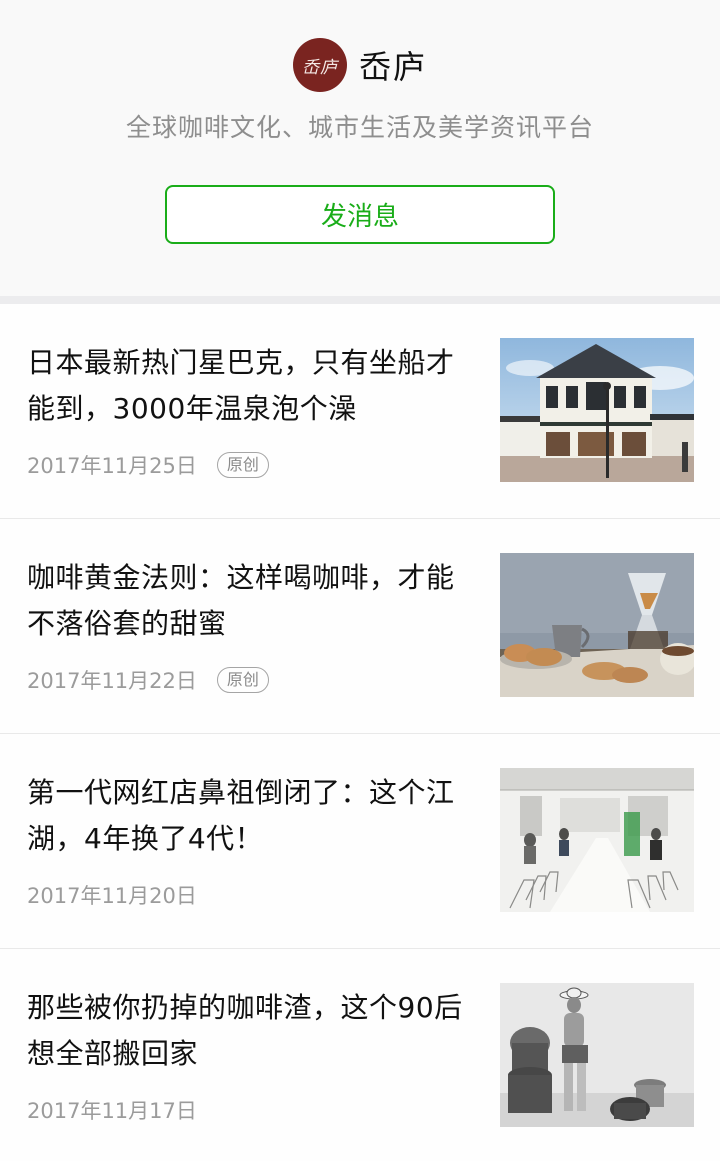 Image resolution: width=720 pixels, height=1161 pixels. What do you see at coordinates (597, 625) in the screenshot?
I see `coffee-table-image` at bounding box center [597, 625].